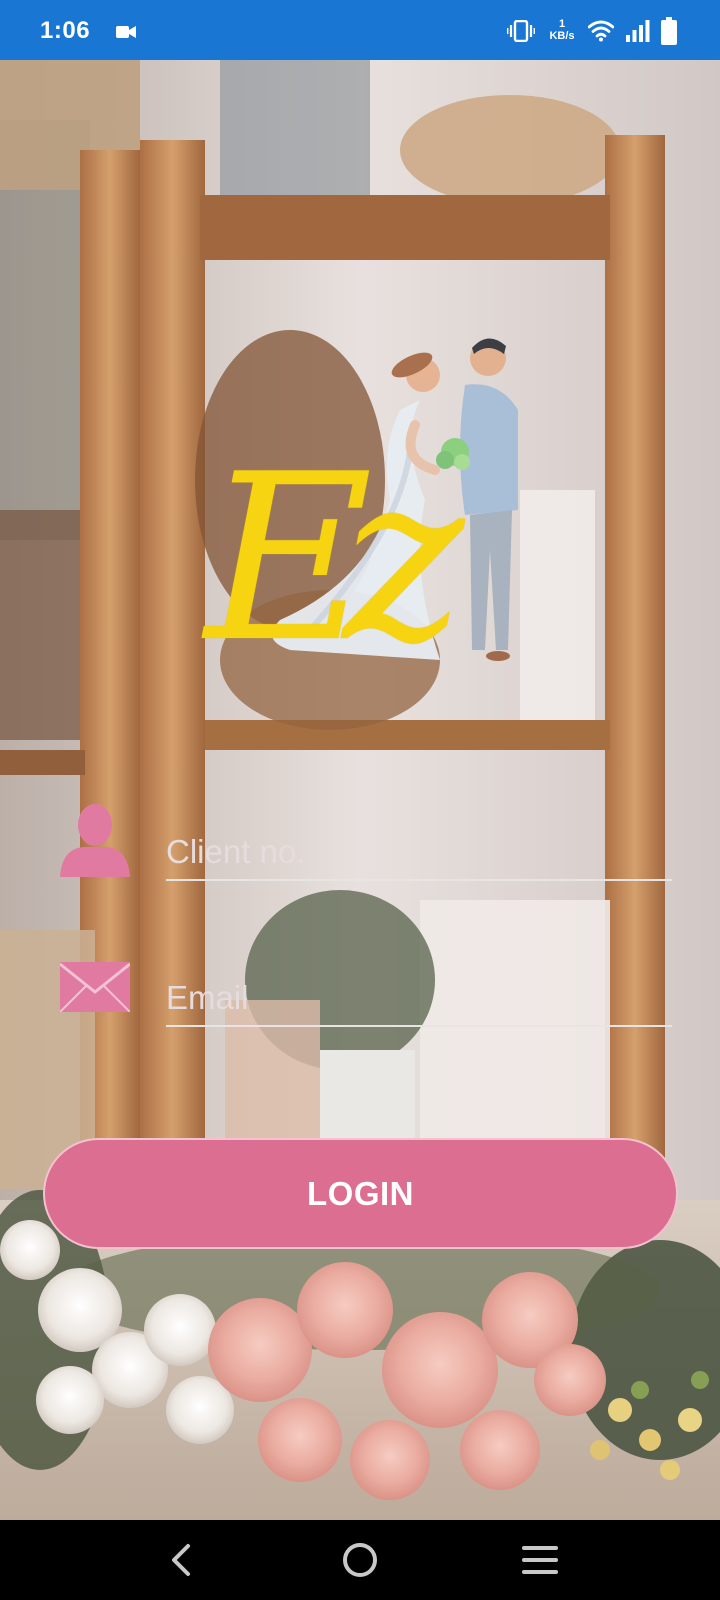  What do you see at coordinates (562, 36) in the screenshot?
I see `network-speed-unit: KB/s` at bounding box center [562, 36].